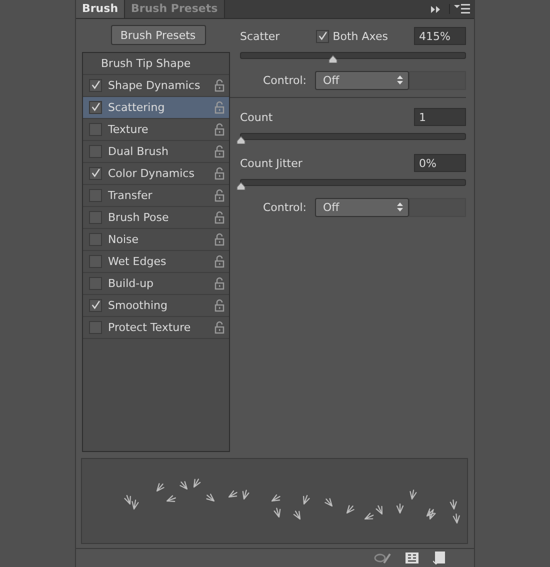 Image resolution: width=550 pixels, height=567 pixels. Describe the element at coordinates (440, 36) in the screenshot. I see `value-field: 415%` at that location.